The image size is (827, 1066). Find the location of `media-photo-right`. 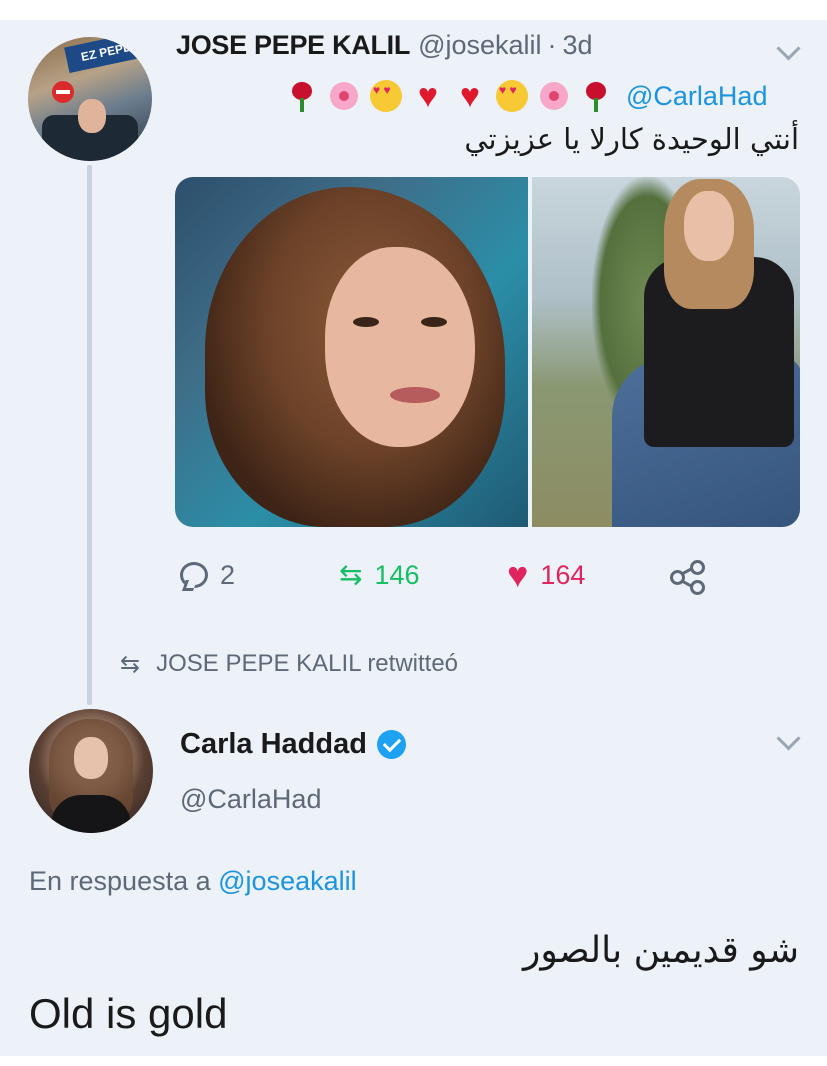

media-photo-right is located at coordinates (666, 352).